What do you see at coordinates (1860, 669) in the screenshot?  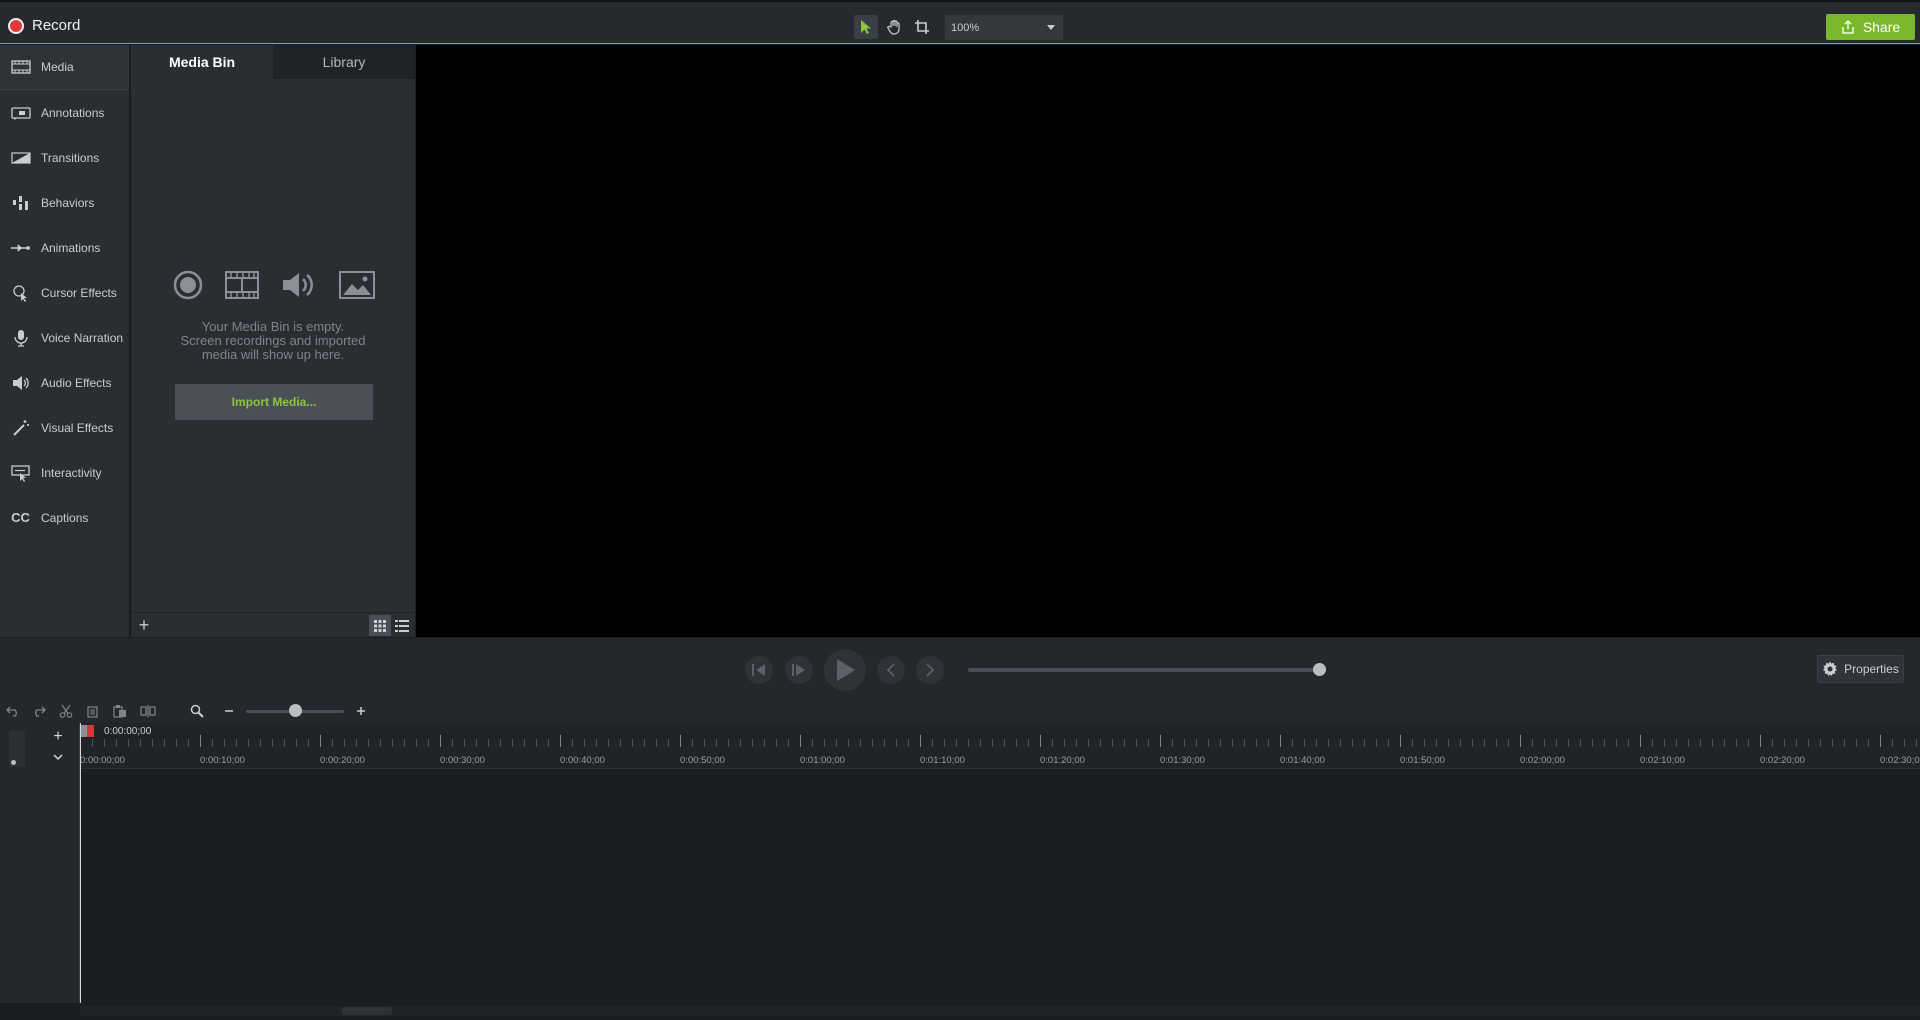 I see `properties-button: Properties` at bounding box center [1860, 669].